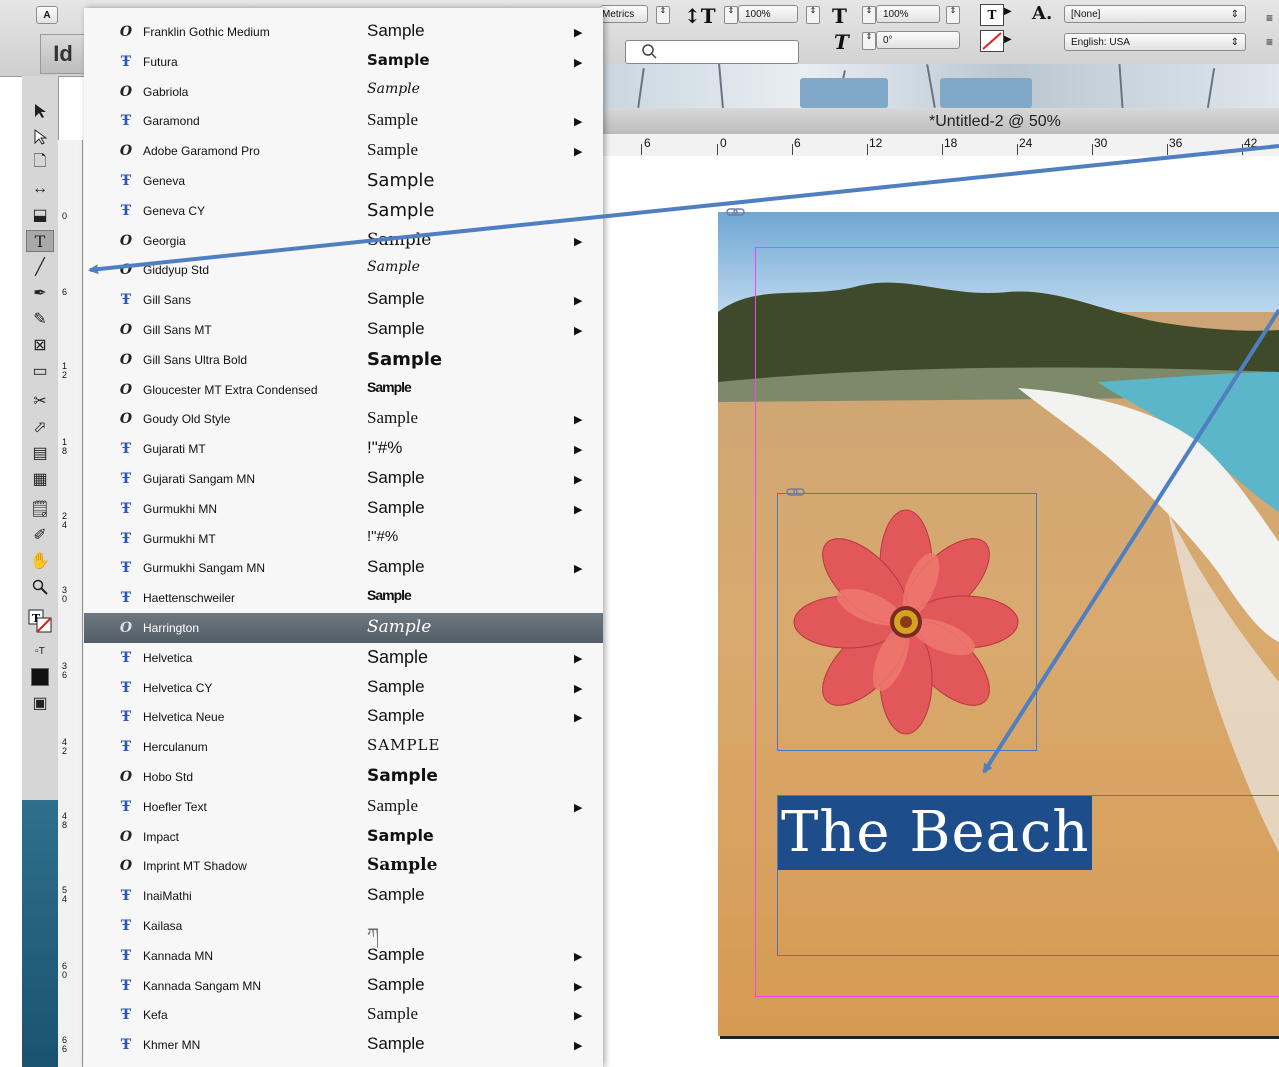 The image size is (1279, 1067). I want to click on font-menu-item: Ŧ Gill Sans Sample ▶, so click(343, 300).